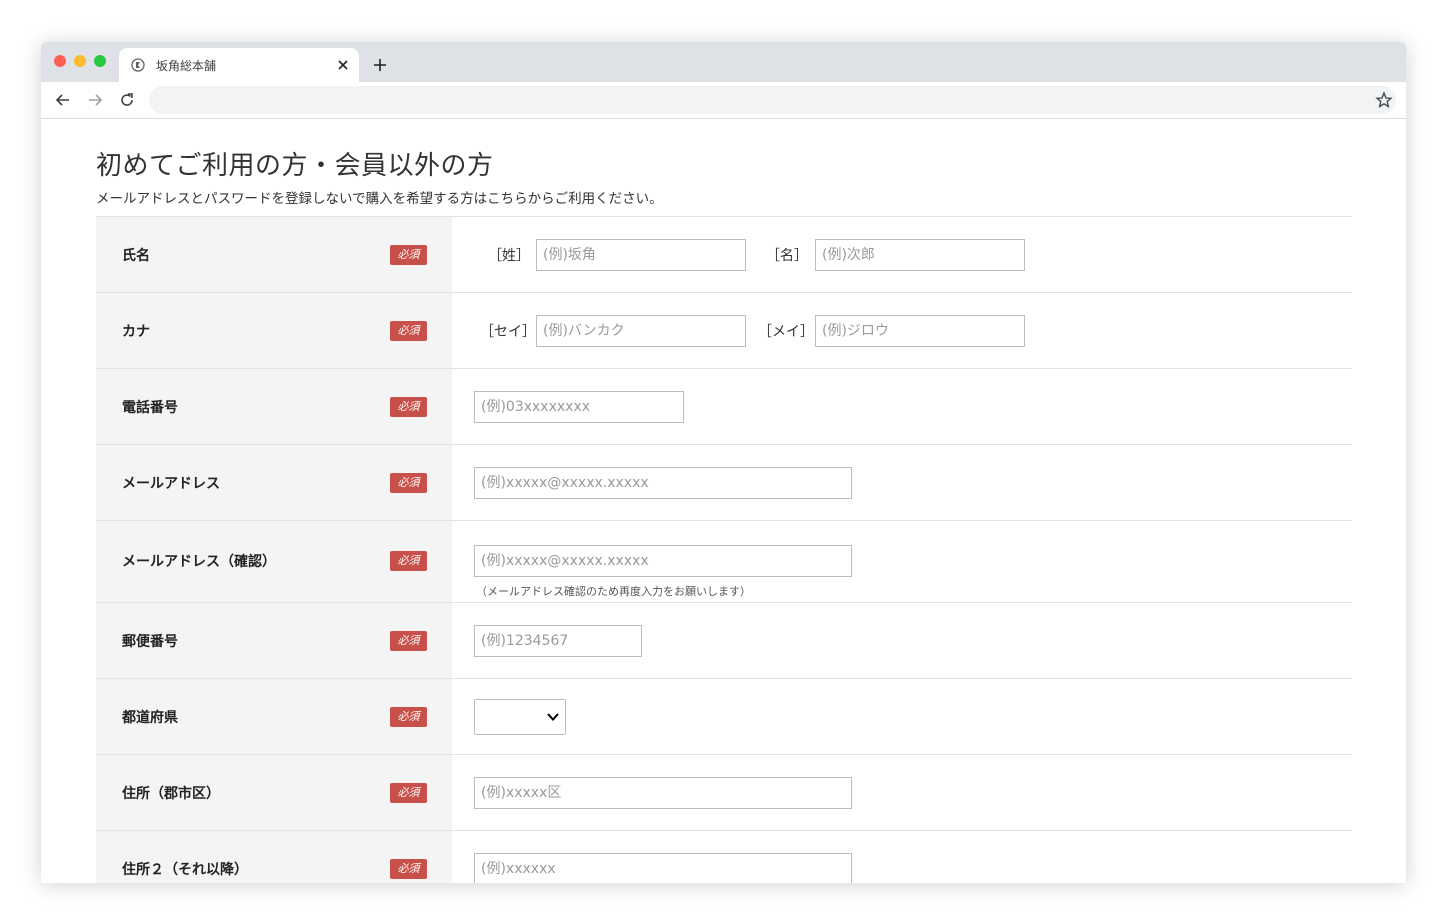 Image resolution: width=1447 pixels, height=924 pixels. I want to click on back-arrow-icon, so click(63, 100).